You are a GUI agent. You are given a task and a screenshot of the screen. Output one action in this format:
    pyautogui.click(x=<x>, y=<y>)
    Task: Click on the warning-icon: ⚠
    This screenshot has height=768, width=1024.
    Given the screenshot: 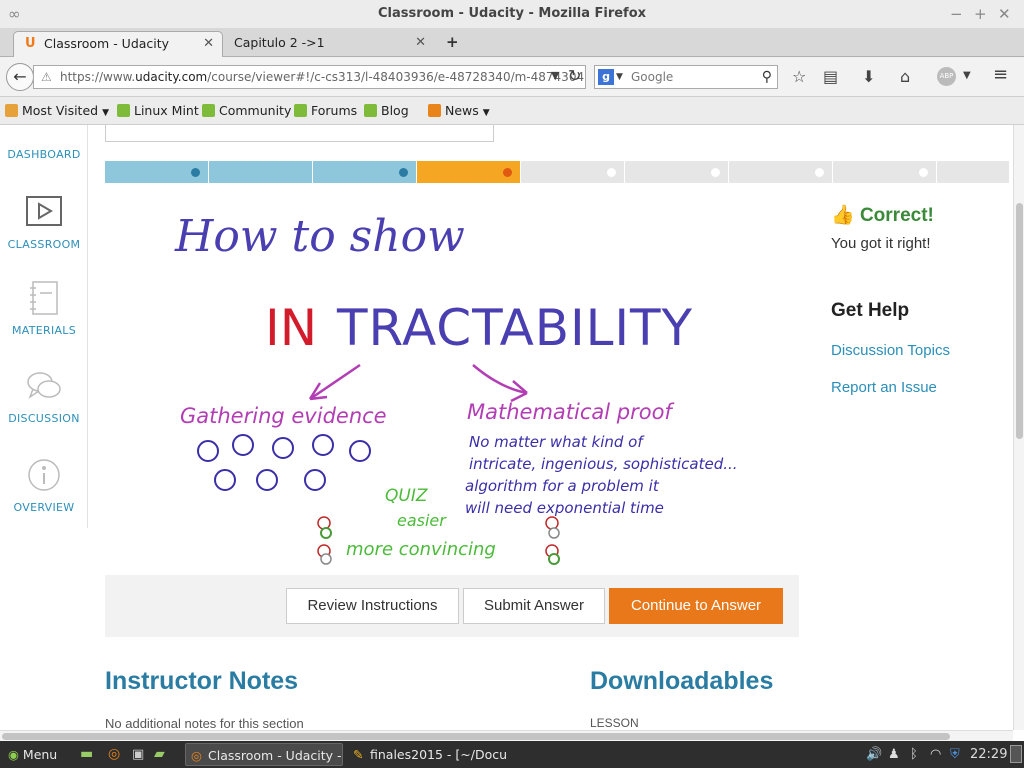 What is the action you would take?
    pyautogui.click(x=46, y=77)
    